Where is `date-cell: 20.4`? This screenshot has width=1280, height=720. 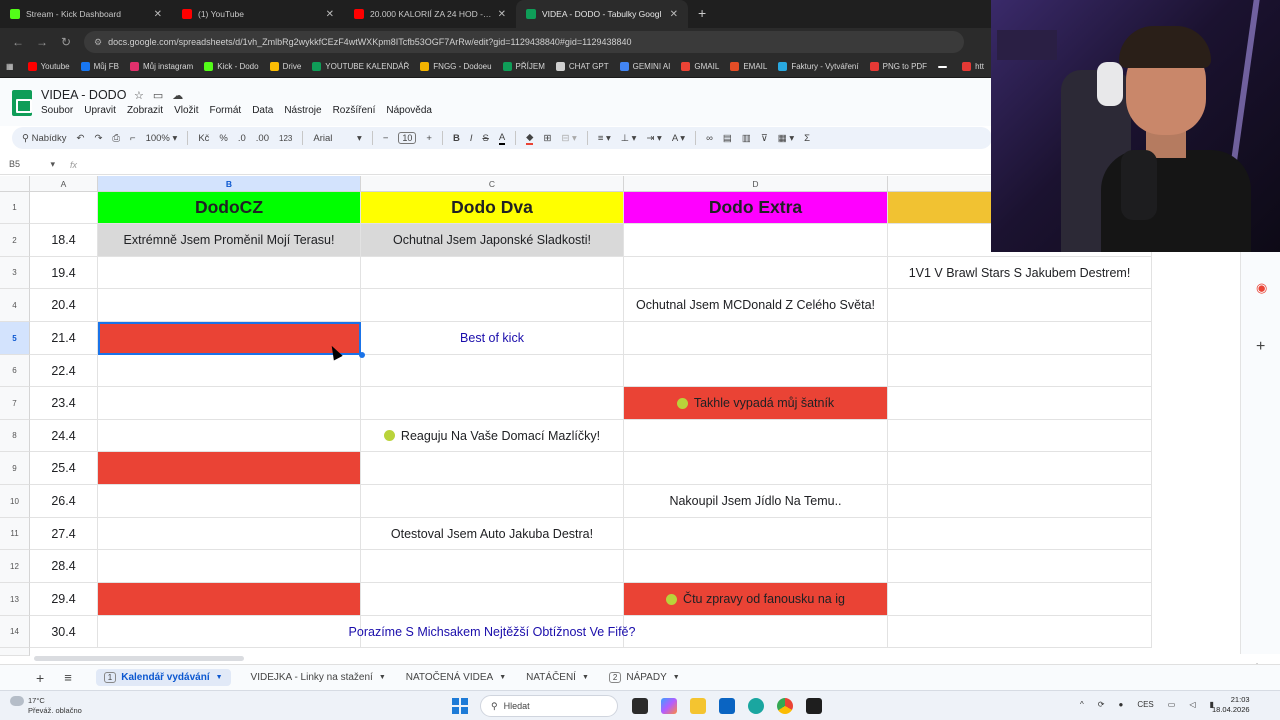
date-cell: 20.4 is located at coordinates (64, 305).